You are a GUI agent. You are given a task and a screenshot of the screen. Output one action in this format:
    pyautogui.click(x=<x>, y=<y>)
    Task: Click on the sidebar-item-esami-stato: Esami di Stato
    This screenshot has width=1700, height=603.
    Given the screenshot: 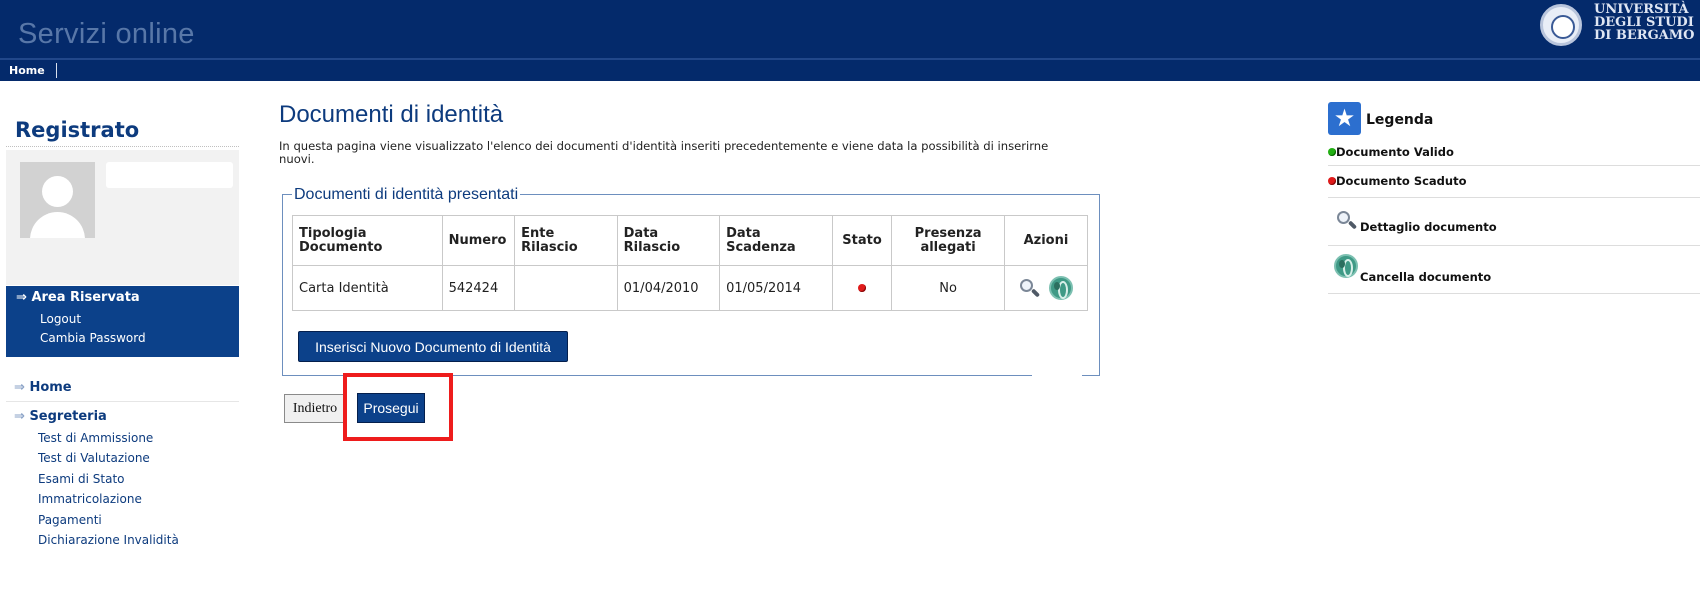 What is the action you would take?
    pyautogui.click(x=81, y=479)
    